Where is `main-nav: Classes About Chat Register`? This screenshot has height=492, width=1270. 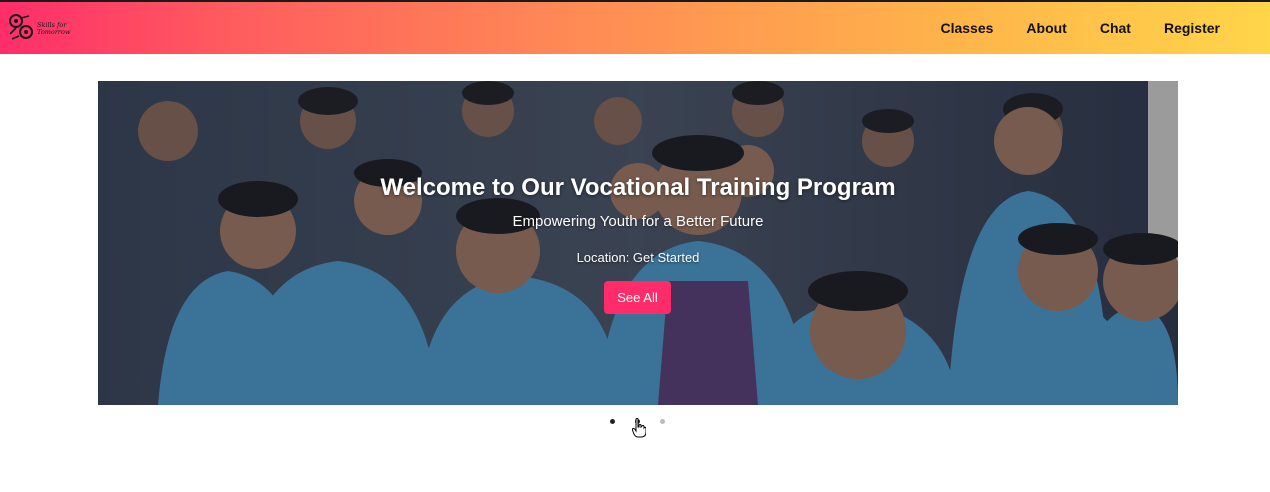
main-nav: Classes About Chat Register is located at coordinates (1063, 28).